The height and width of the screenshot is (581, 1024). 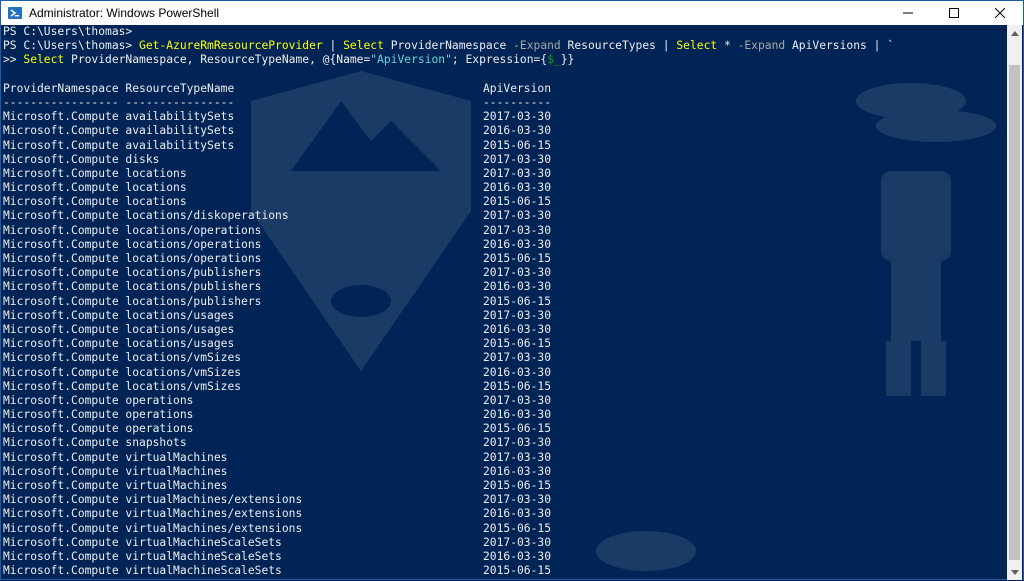 I want to click on cell-api-version: ----------, so click(x=517, y=102).